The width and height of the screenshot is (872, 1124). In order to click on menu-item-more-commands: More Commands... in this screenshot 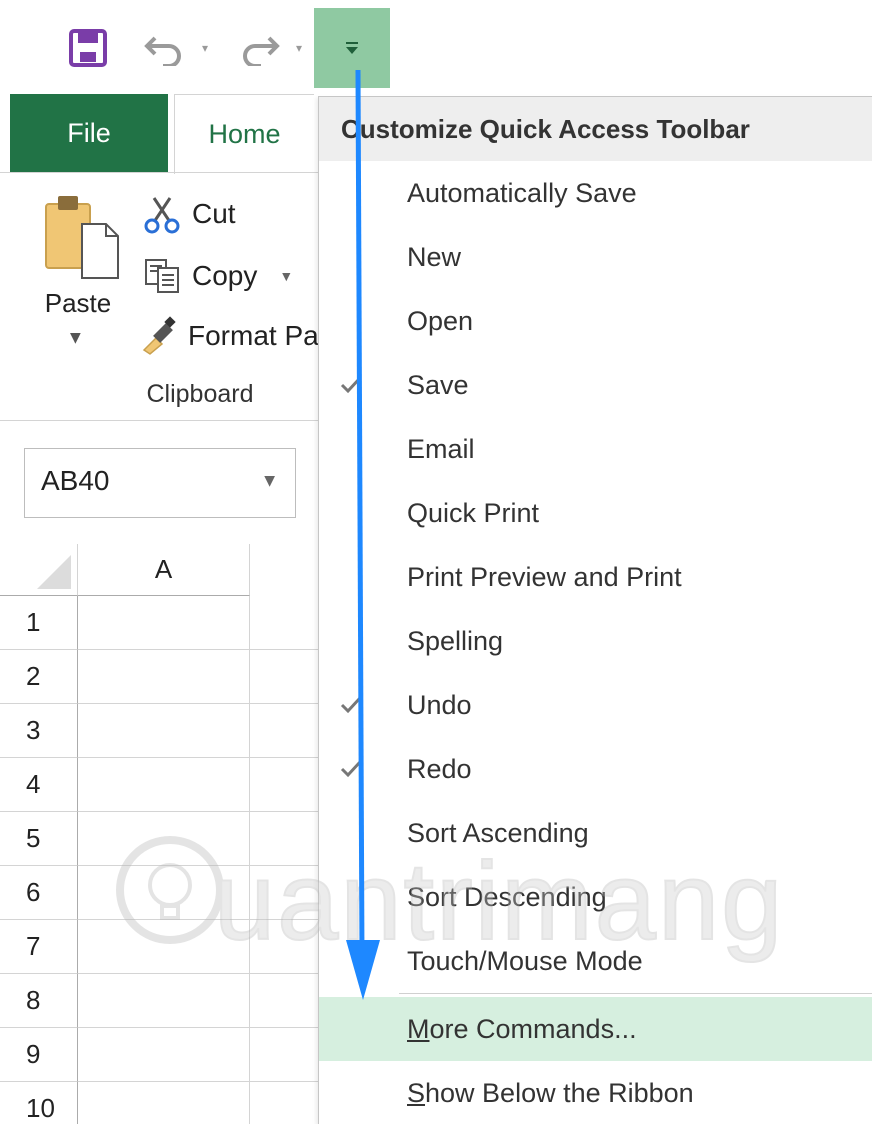, I will do `click(595, 1029)`.